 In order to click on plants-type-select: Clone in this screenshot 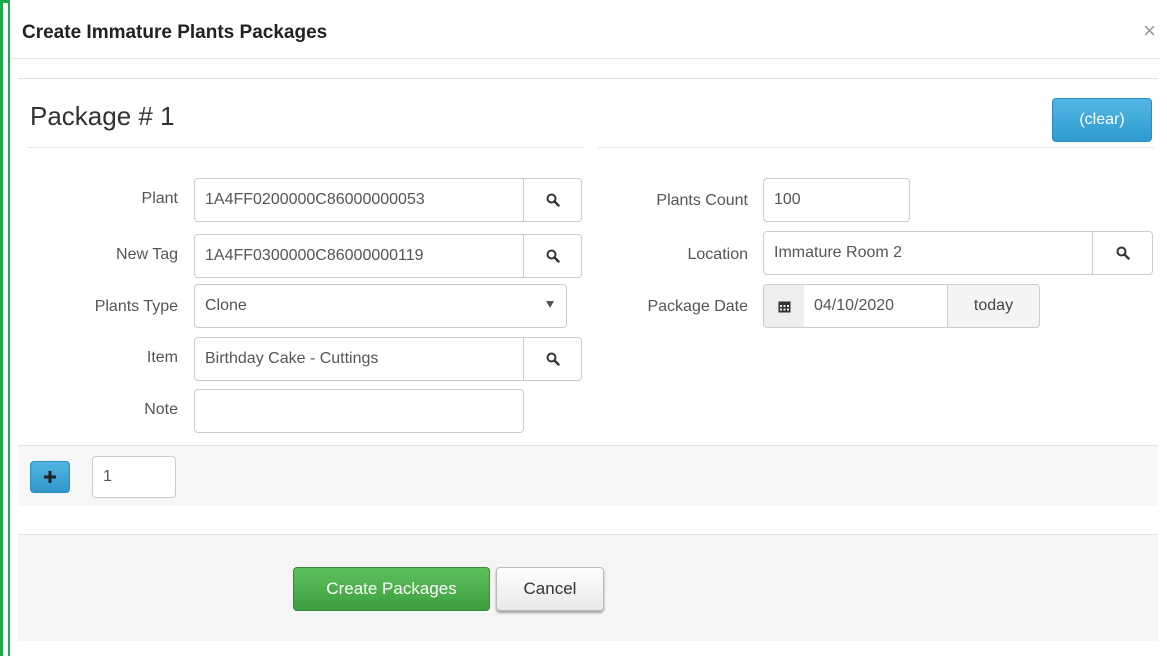, I will do `click(380, 306)`.